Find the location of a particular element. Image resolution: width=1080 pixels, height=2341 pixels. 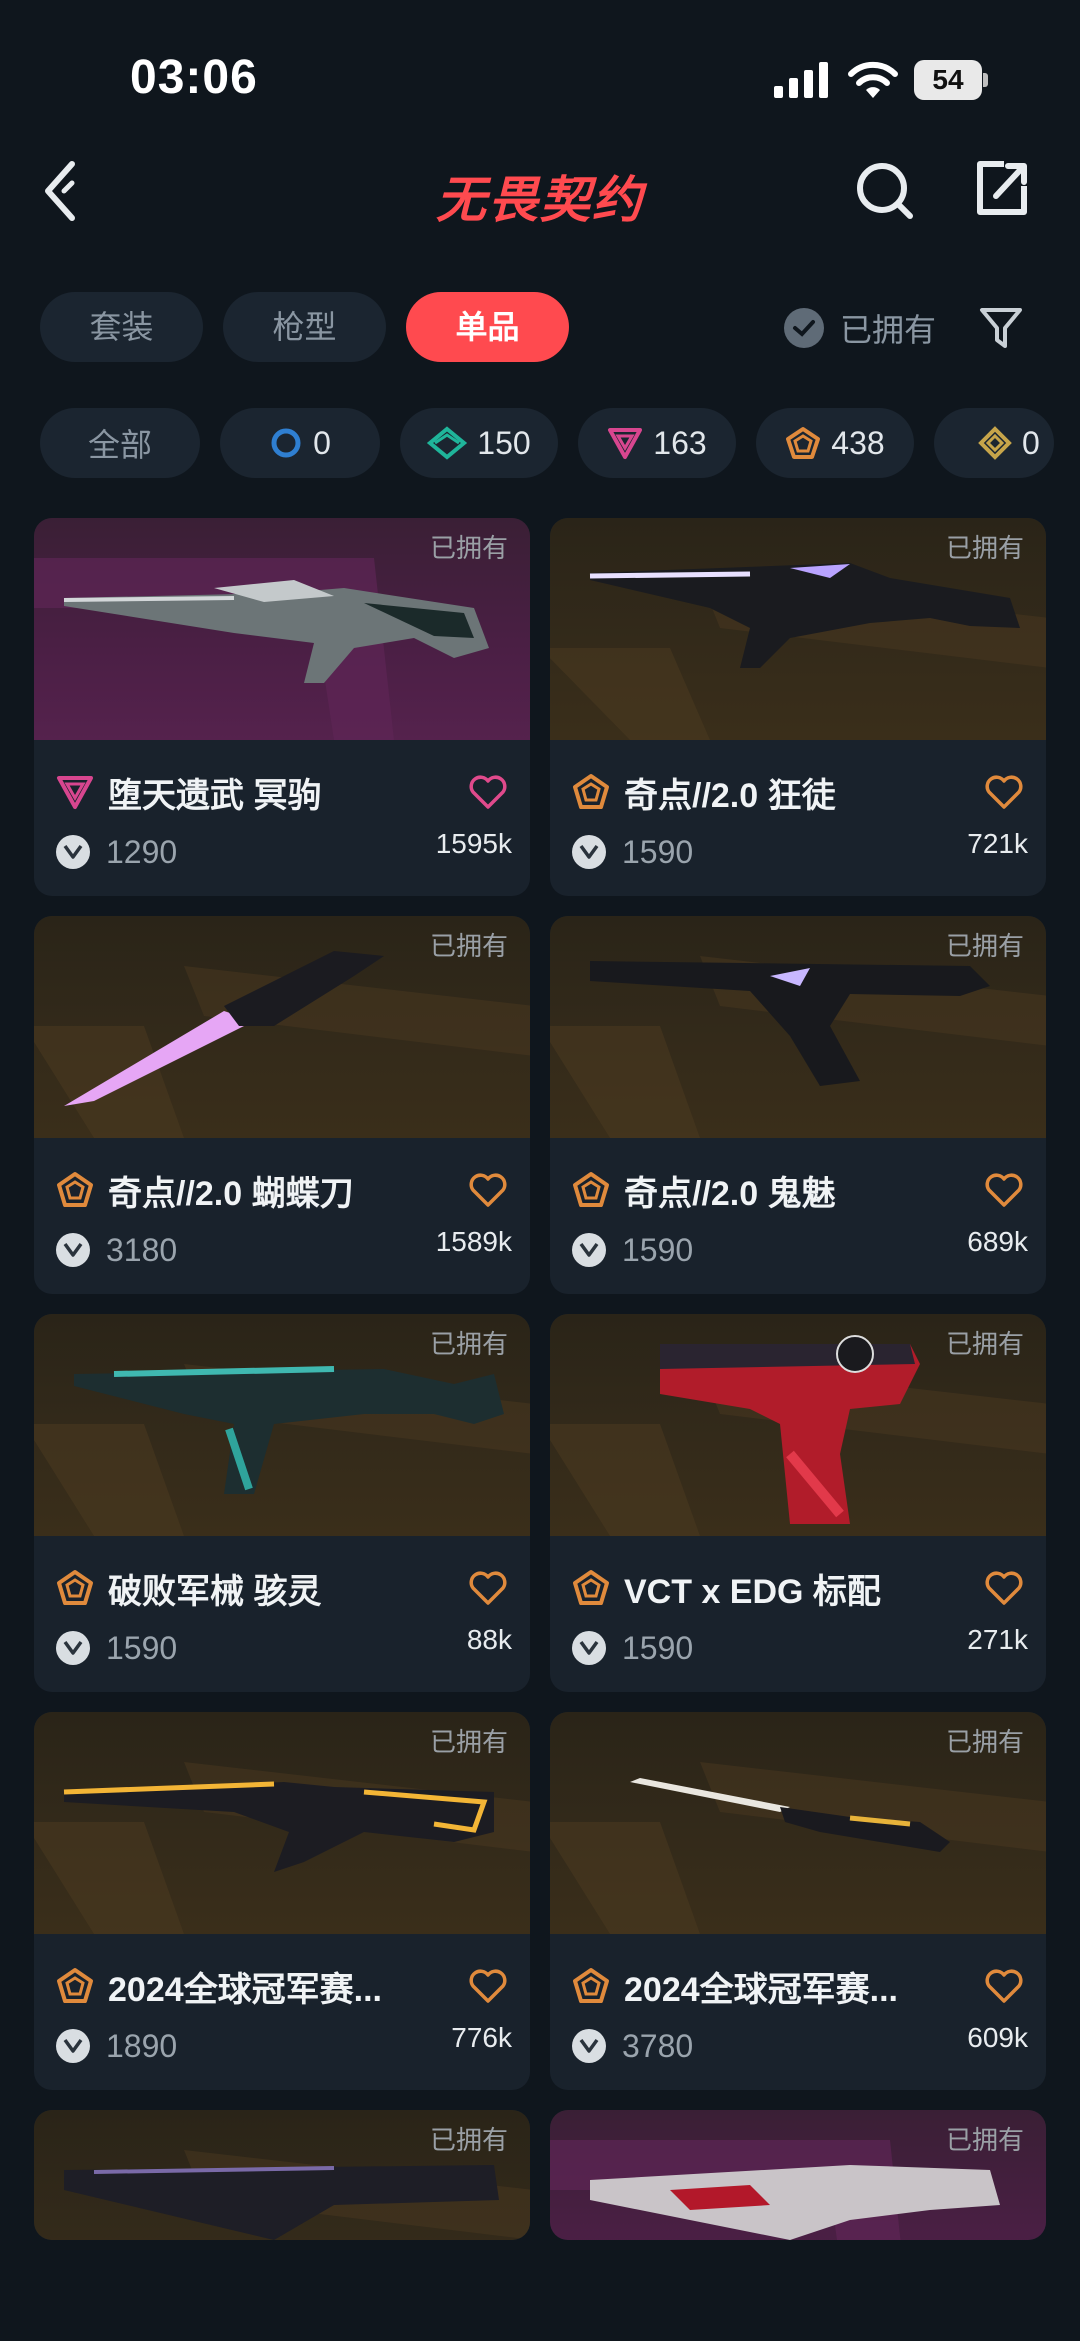

card-title-row: 奇点//2.0 鬼魅 is located at coordinates (800, 1190).